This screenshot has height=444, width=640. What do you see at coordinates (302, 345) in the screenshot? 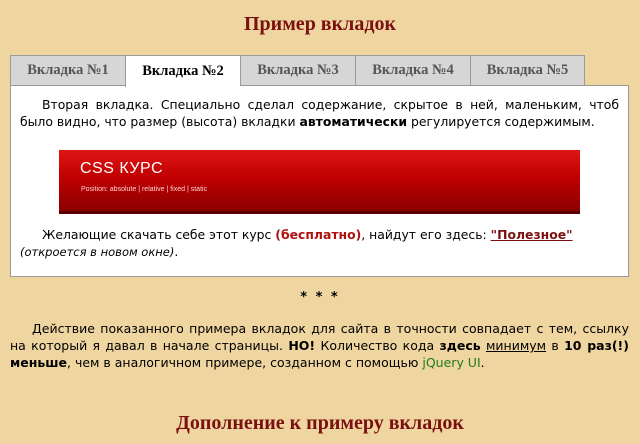
I see `but-emphasis: НО!` at bounding box center [302, 345].